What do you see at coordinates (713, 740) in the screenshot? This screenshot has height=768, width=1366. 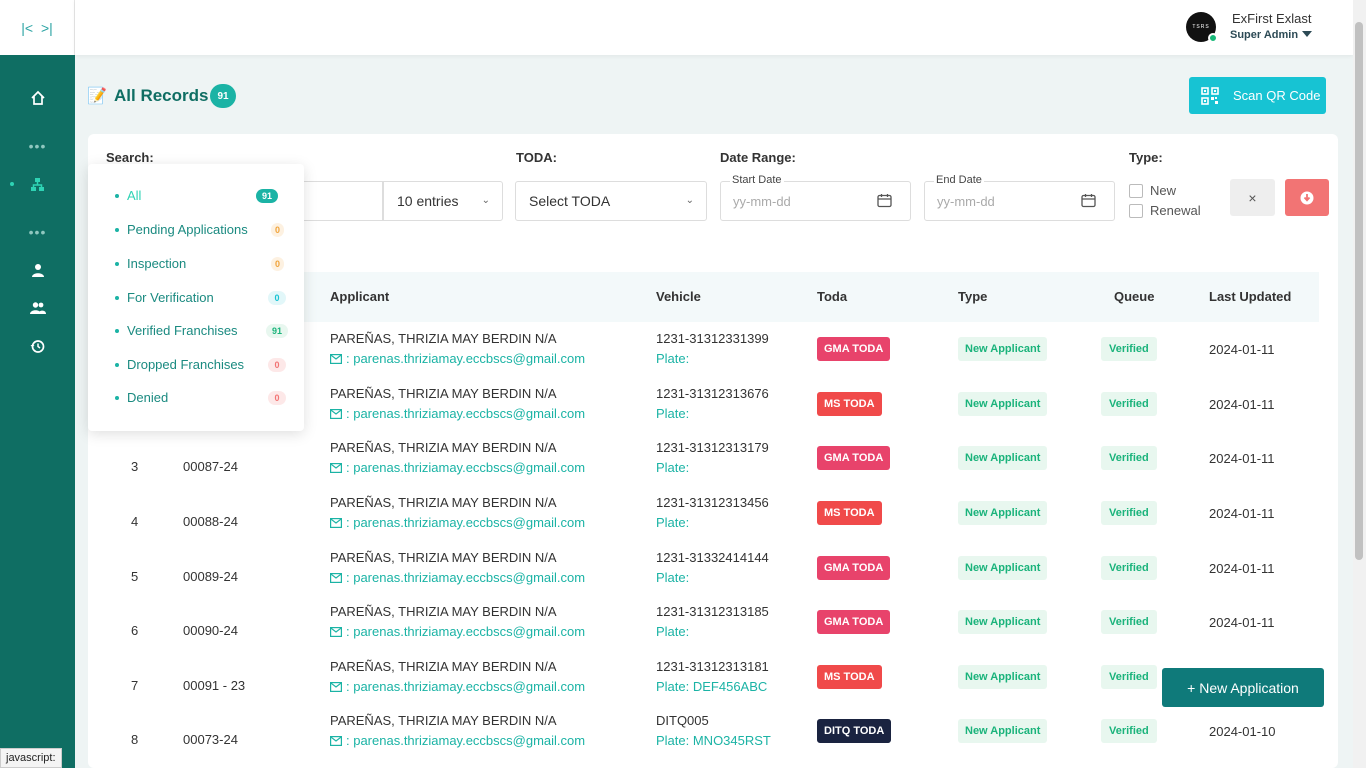 I see `vehicle-plate: Plate: MNO345RST` at bounding box center [713, 740].